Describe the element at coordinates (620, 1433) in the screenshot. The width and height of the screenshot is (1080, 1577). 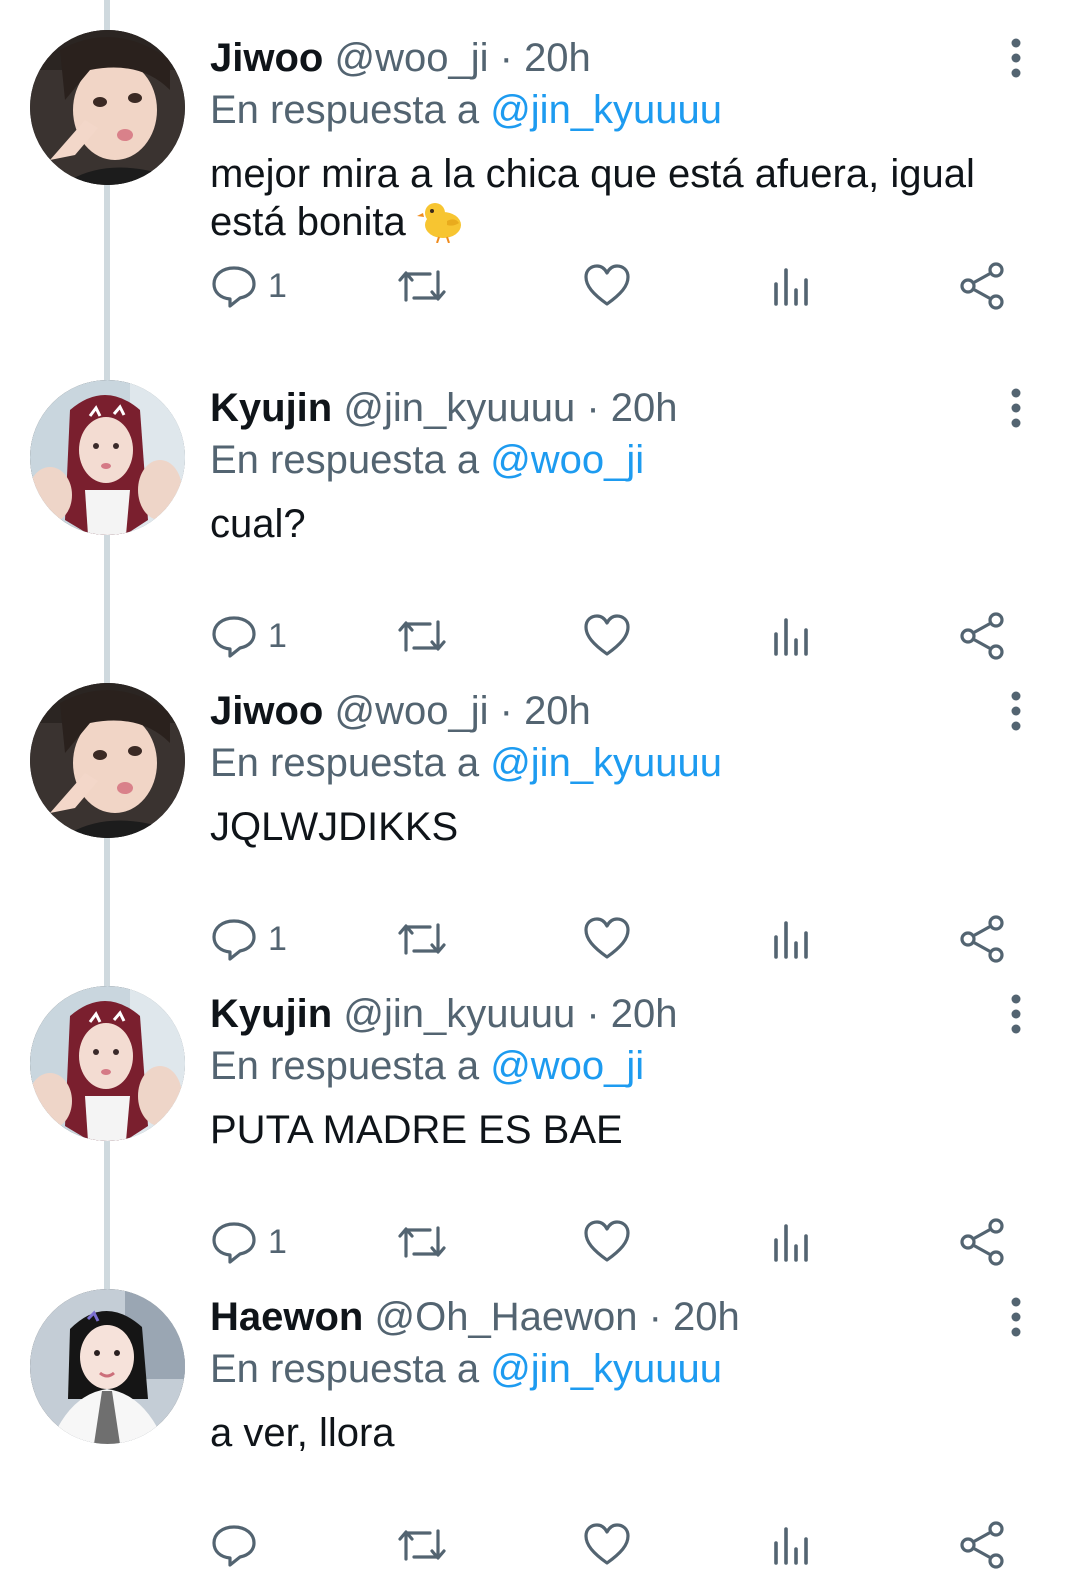
I see `tweet-text: a ver, llora` at that location.